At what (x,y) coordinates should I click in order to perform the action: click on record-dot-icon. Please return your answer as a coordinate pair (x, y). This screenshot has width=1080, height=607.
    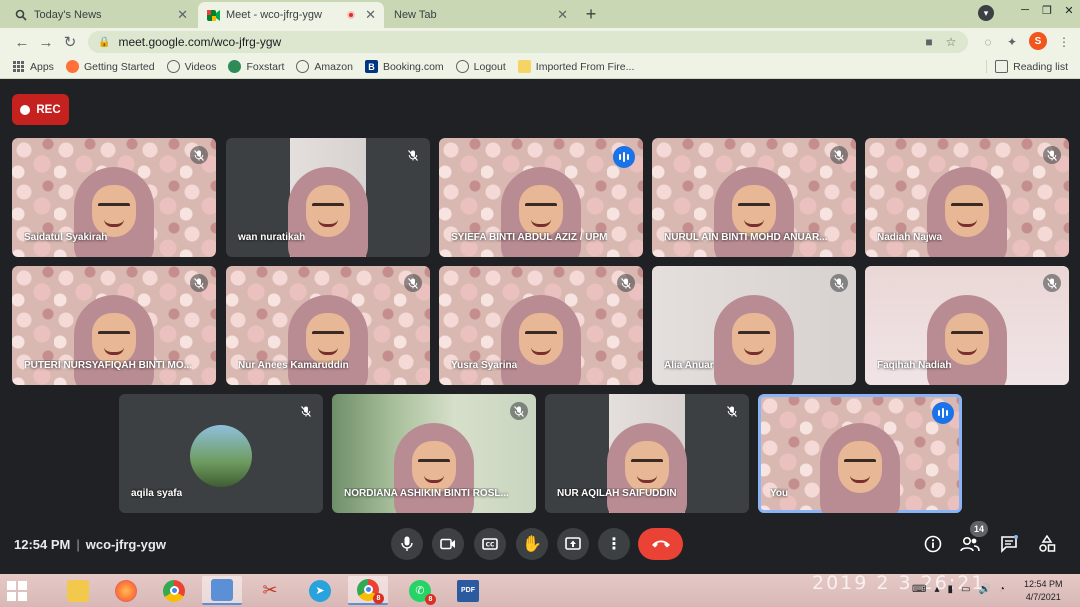
    Looking at the image, I should click on (25, 109).